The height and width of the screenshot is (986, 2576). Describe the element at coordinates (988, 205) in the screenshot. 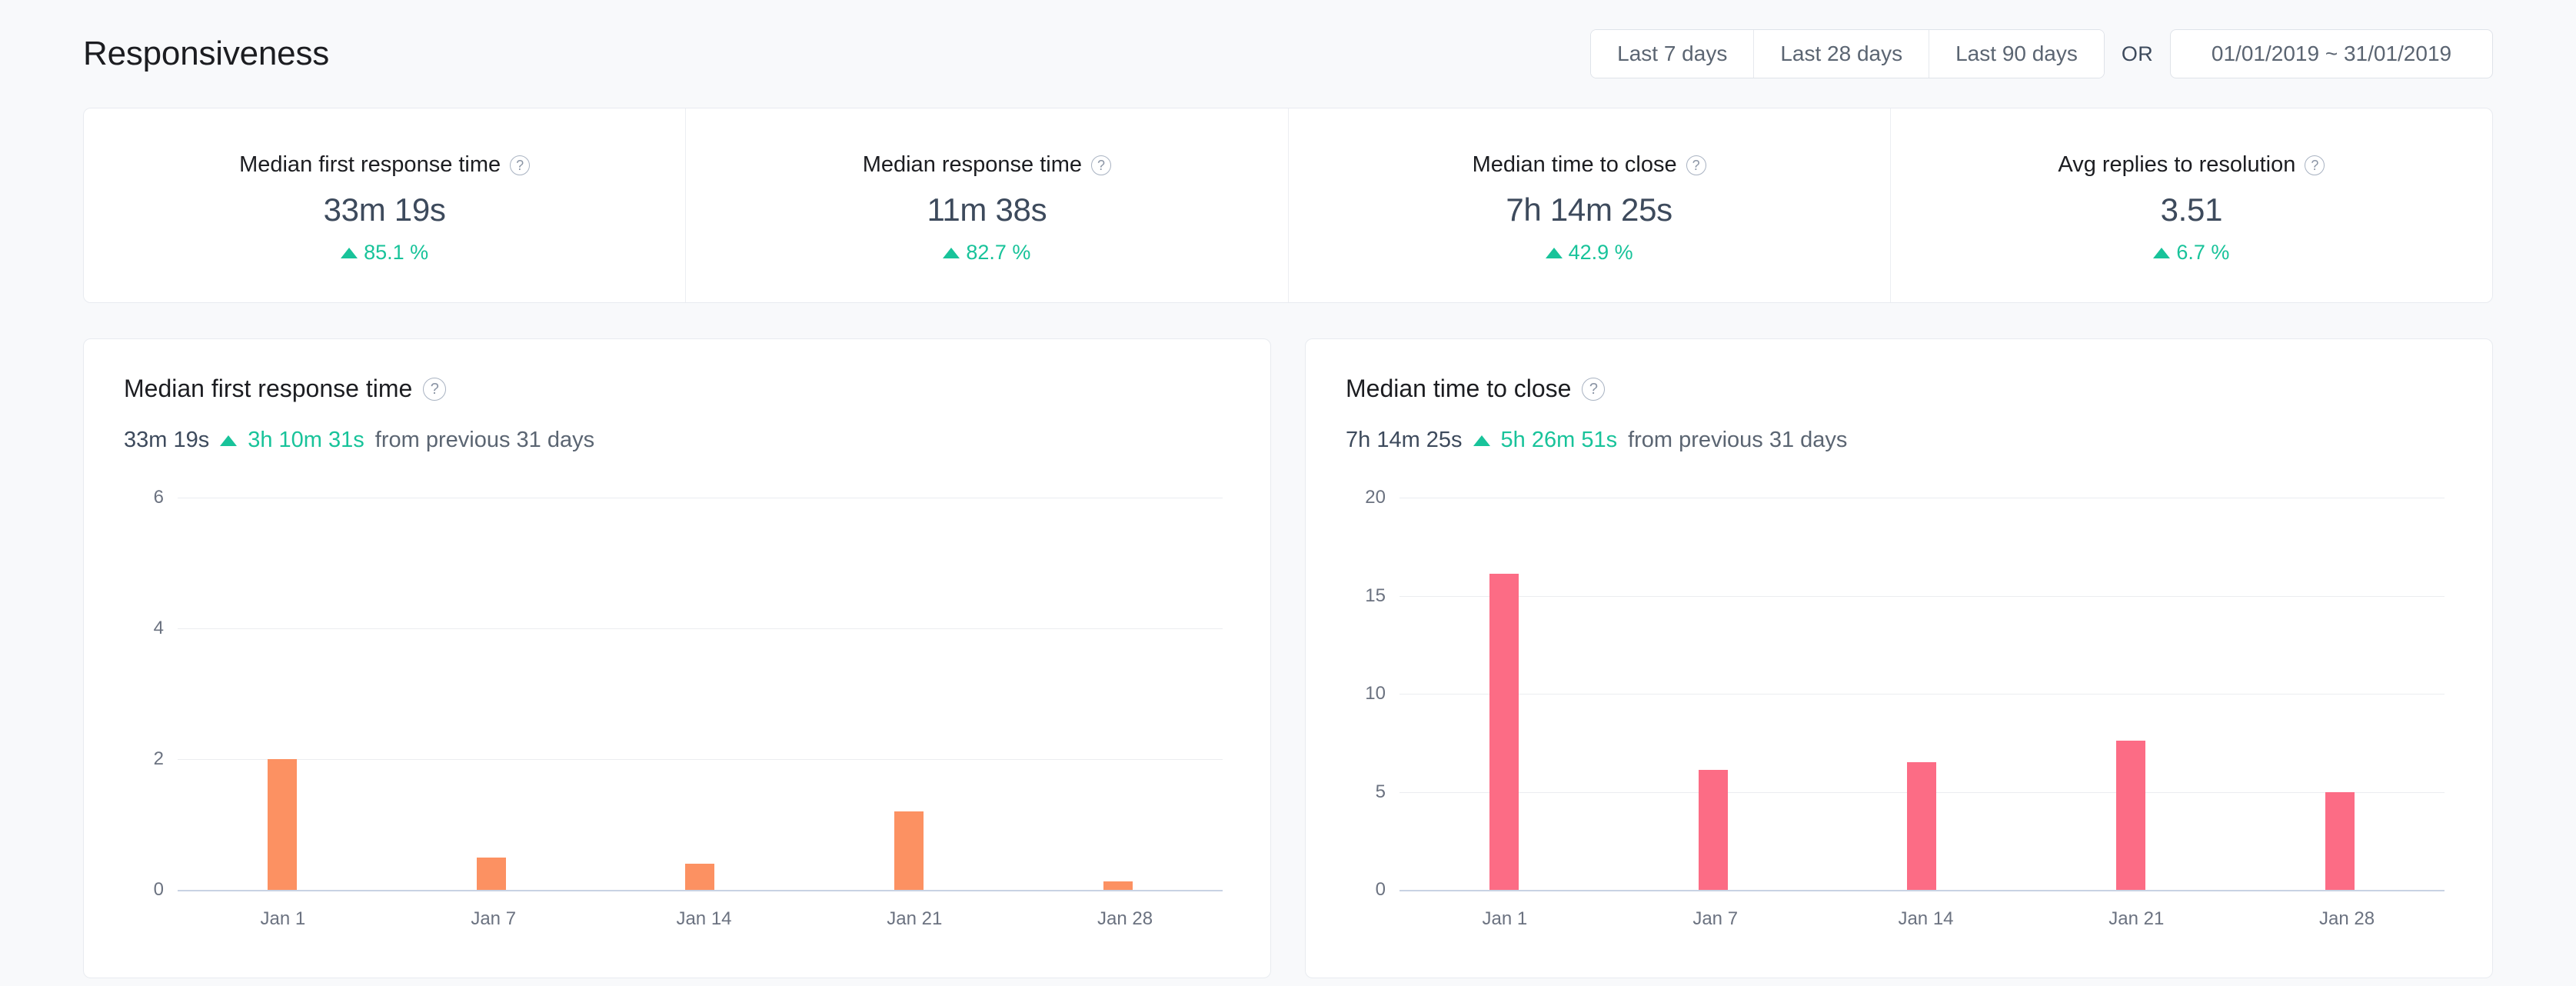

I see `kpi-card-median-response-time: Median response time ? 11m 38s 82.7 %` at that location.